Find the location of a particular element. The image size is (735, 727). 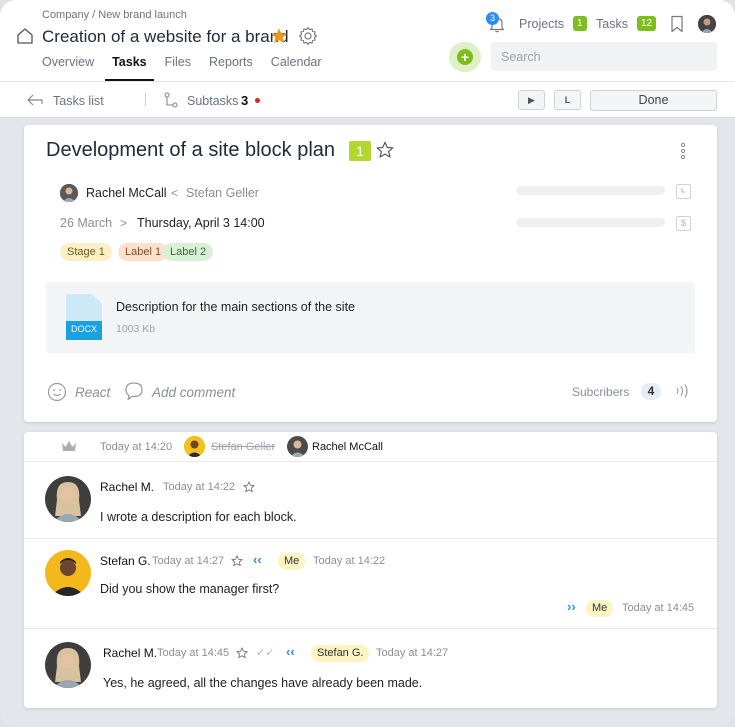

answered-arrows-icon: ›› is located at coordinates (571, 606).